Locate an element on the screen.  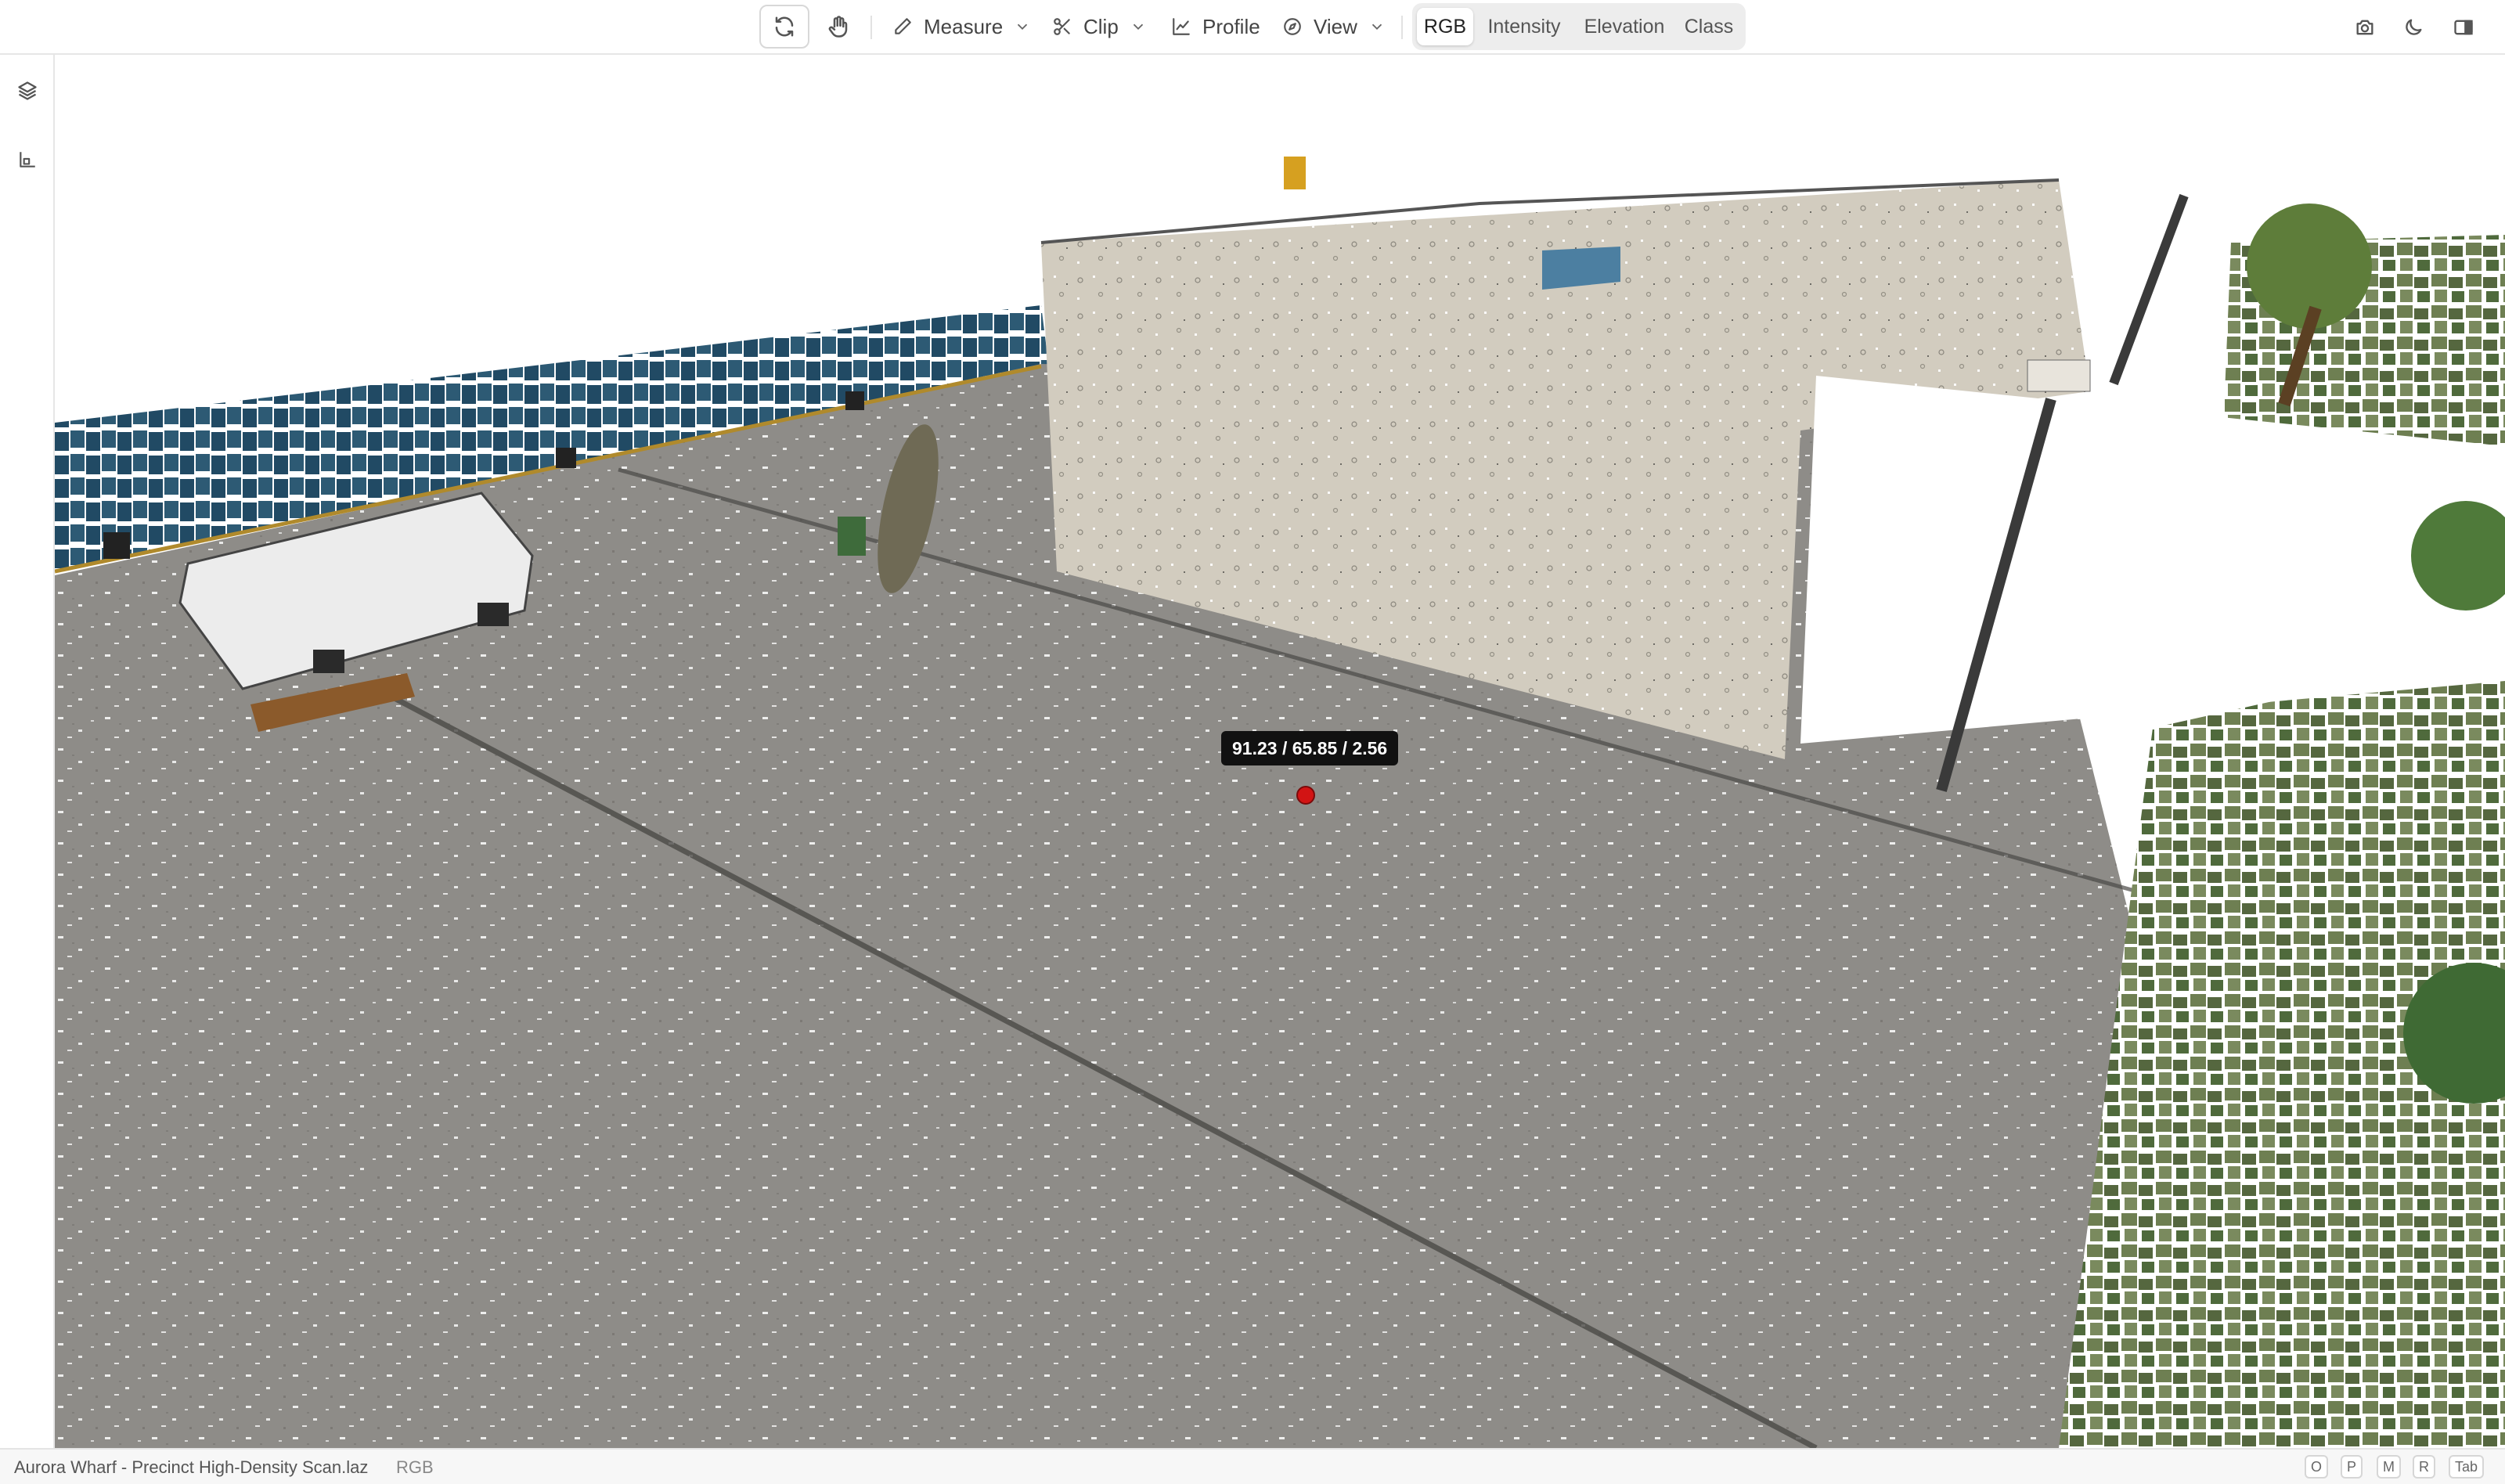
refresh-orbit-icon is located at coordinates (784, 27).